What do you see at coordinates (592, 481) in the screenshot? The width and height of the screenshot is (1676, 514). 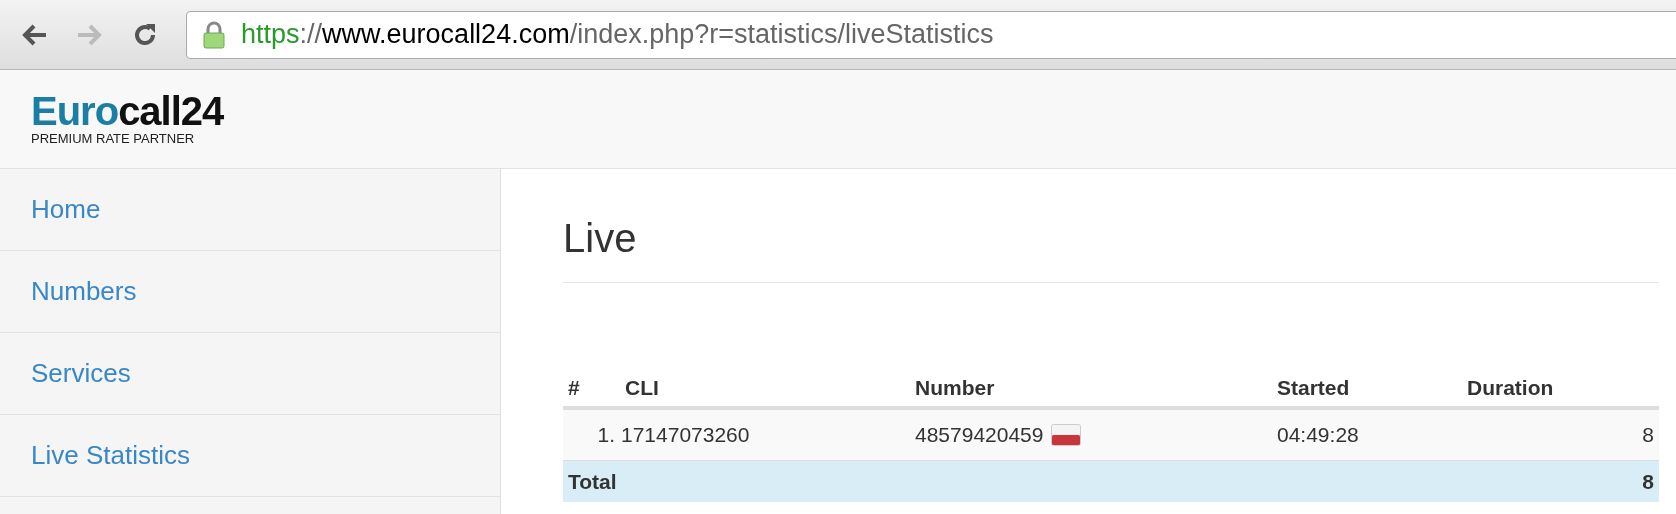 I see `total-label: Total` at bounding box center [592, 481].